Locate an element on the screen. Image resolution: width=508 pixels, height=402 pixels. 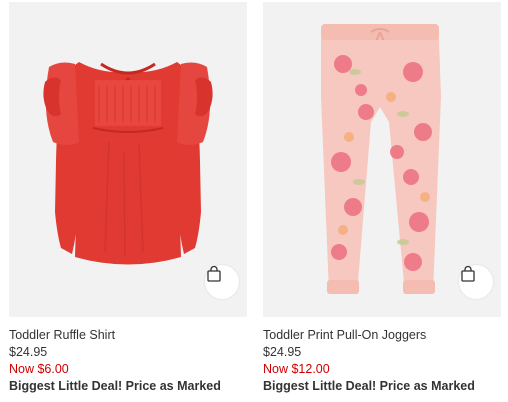
sale-price: Now $6.00 is located at coordinates (39, 369).